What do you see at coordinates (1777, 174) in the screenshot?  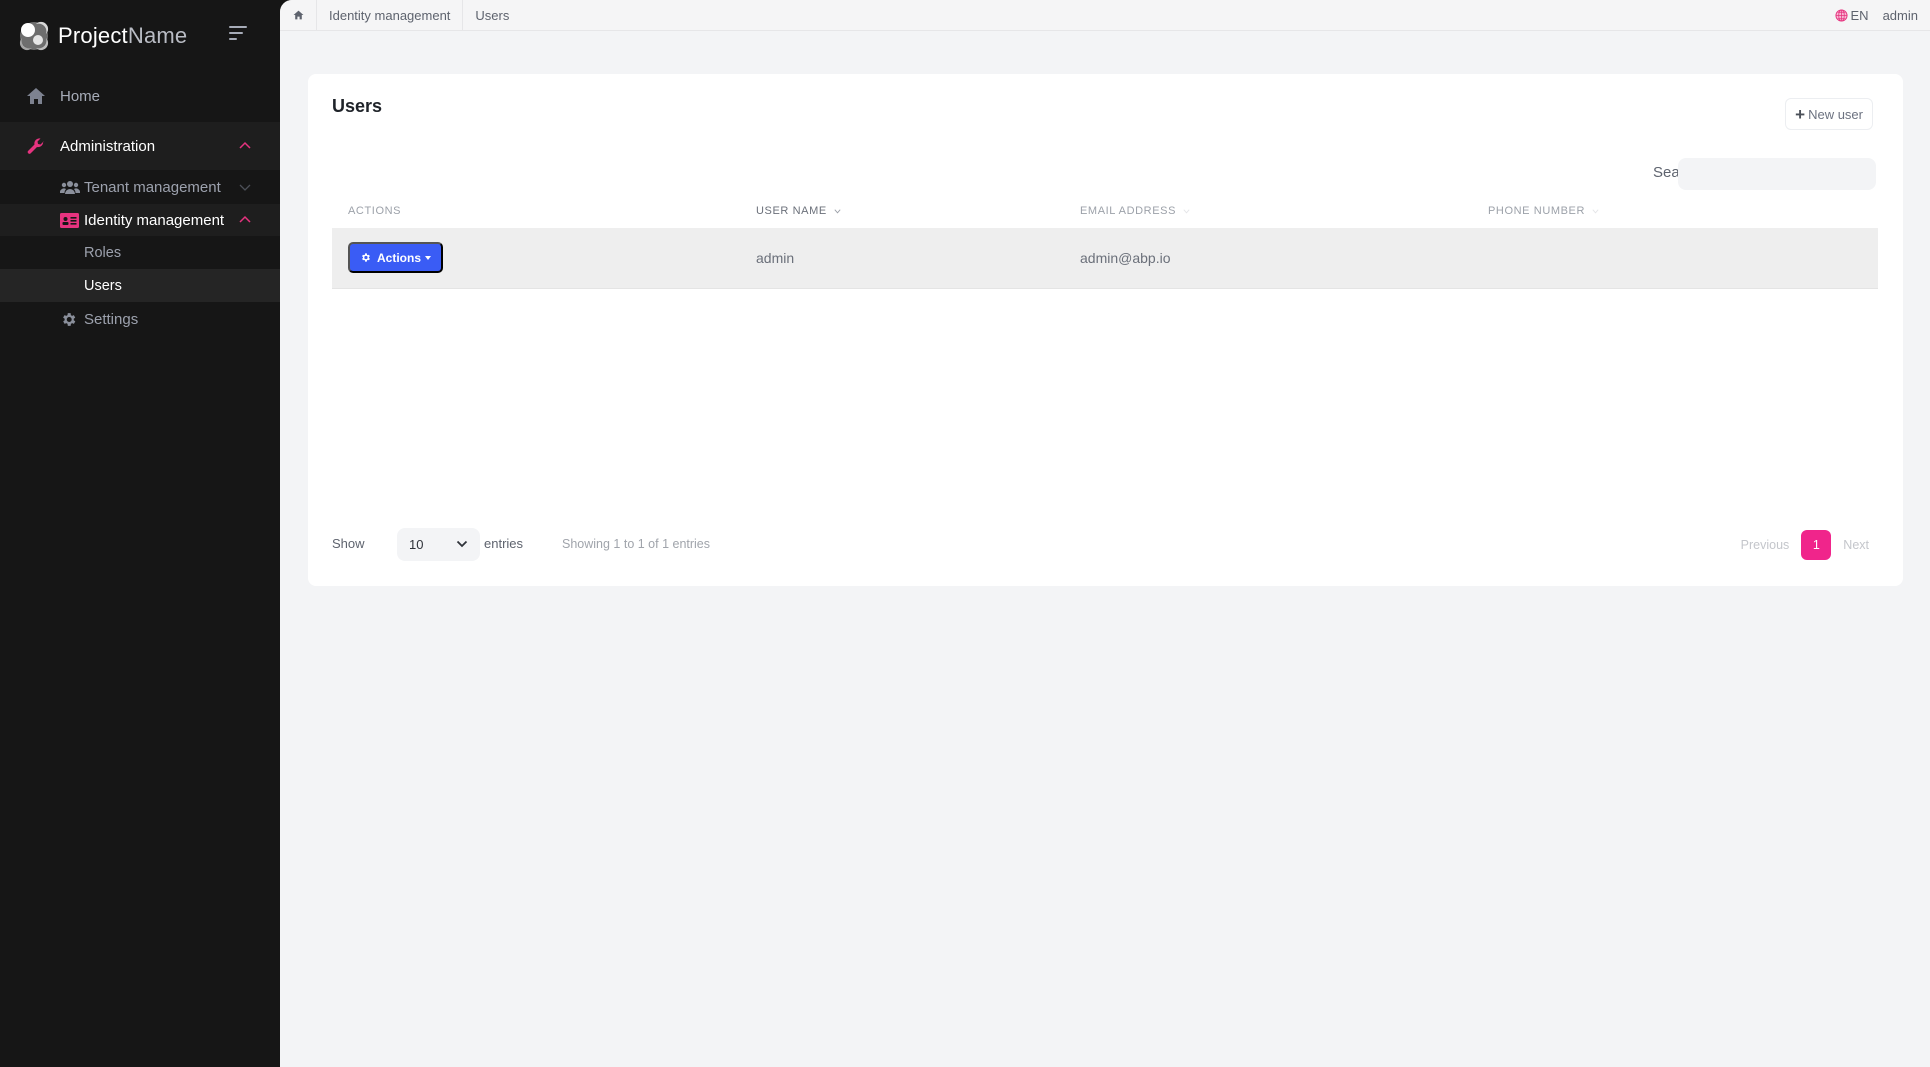 I see `search-input` at bounding box center [1777, 174].